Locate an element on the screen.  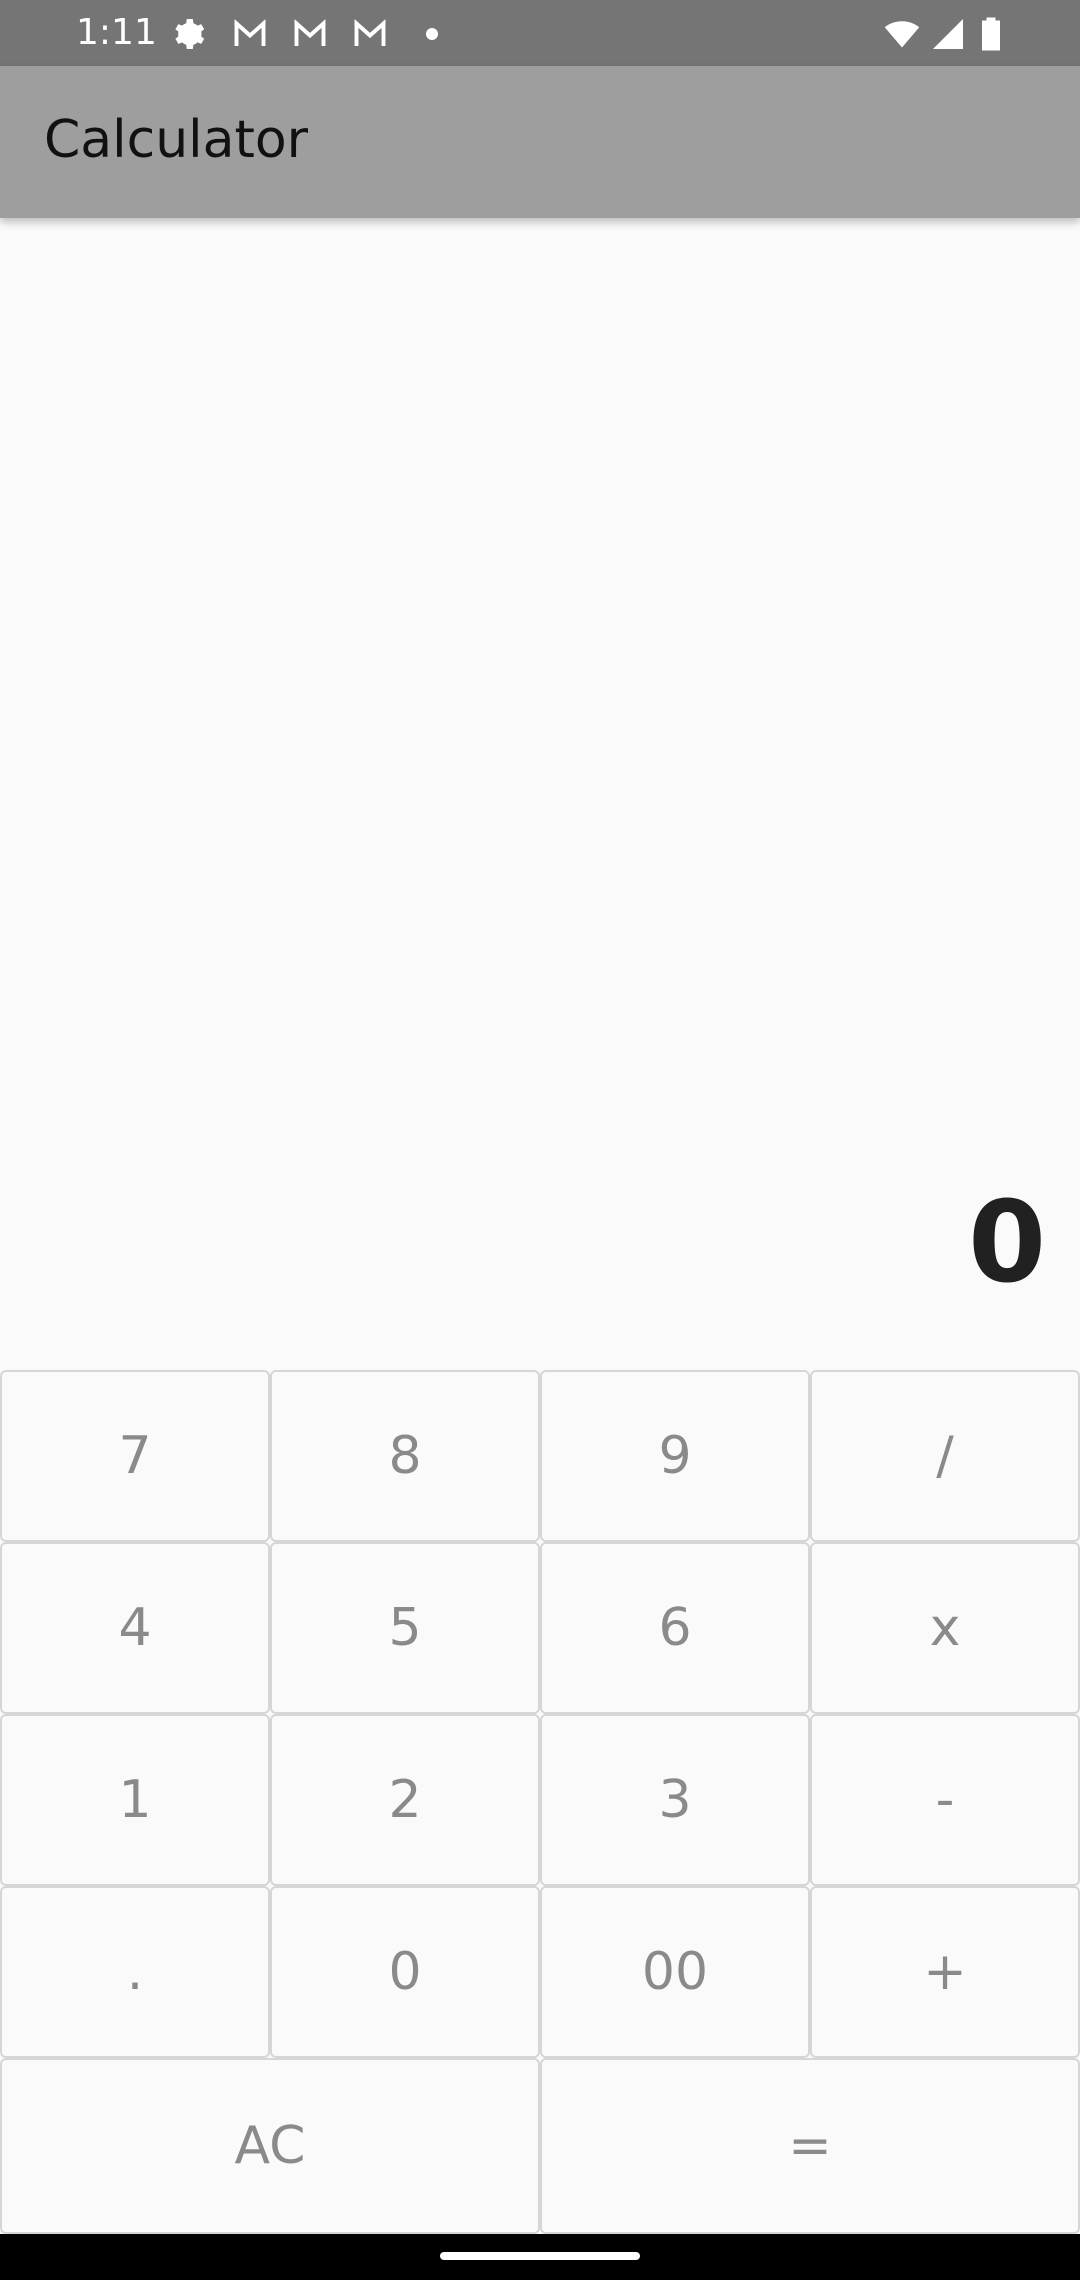
signal-icon is located at coordinates (948, 34).